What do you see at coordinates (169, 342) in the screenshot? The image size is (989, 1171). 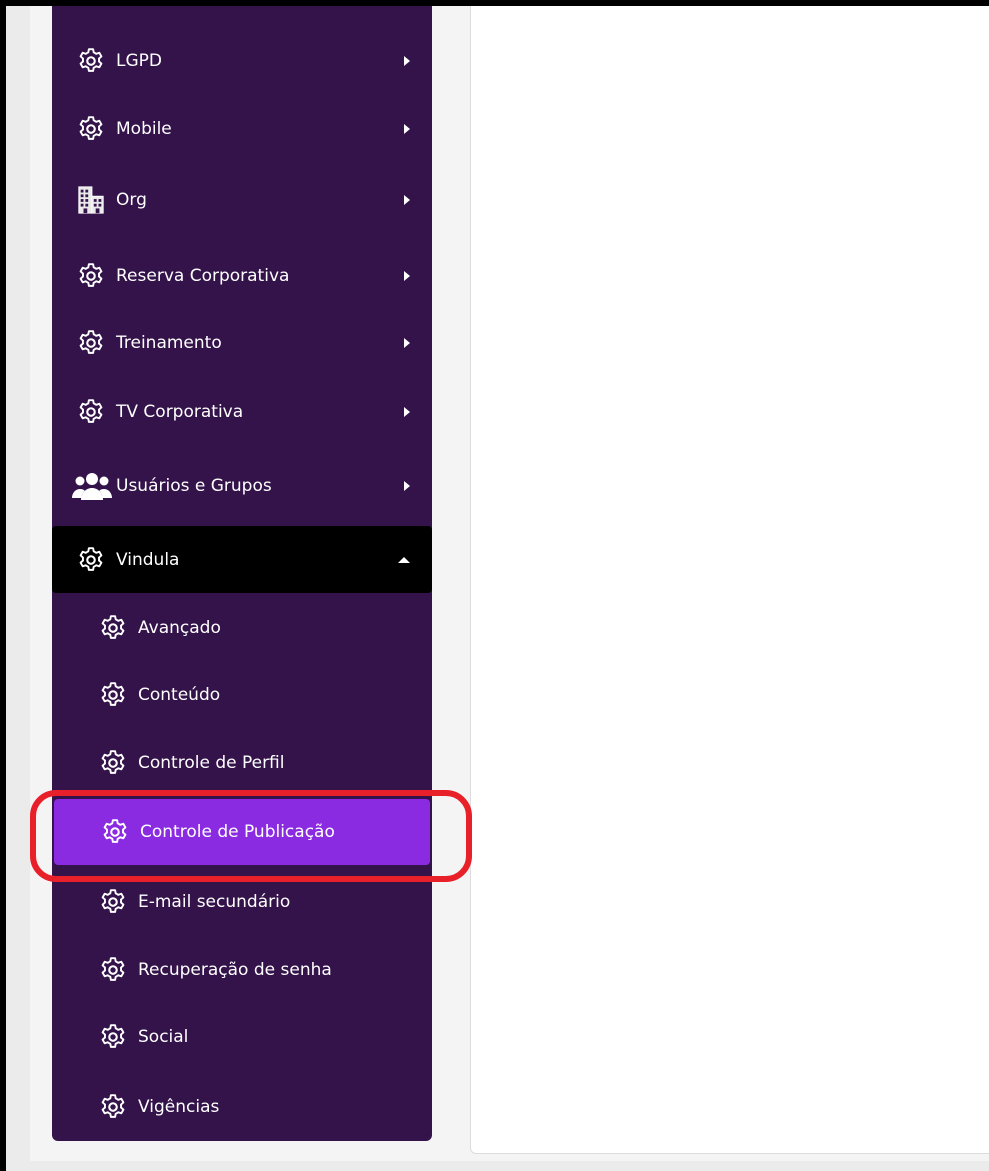 I see `sidebar-item-label: Treinamento` at bounding box center [169, 342].